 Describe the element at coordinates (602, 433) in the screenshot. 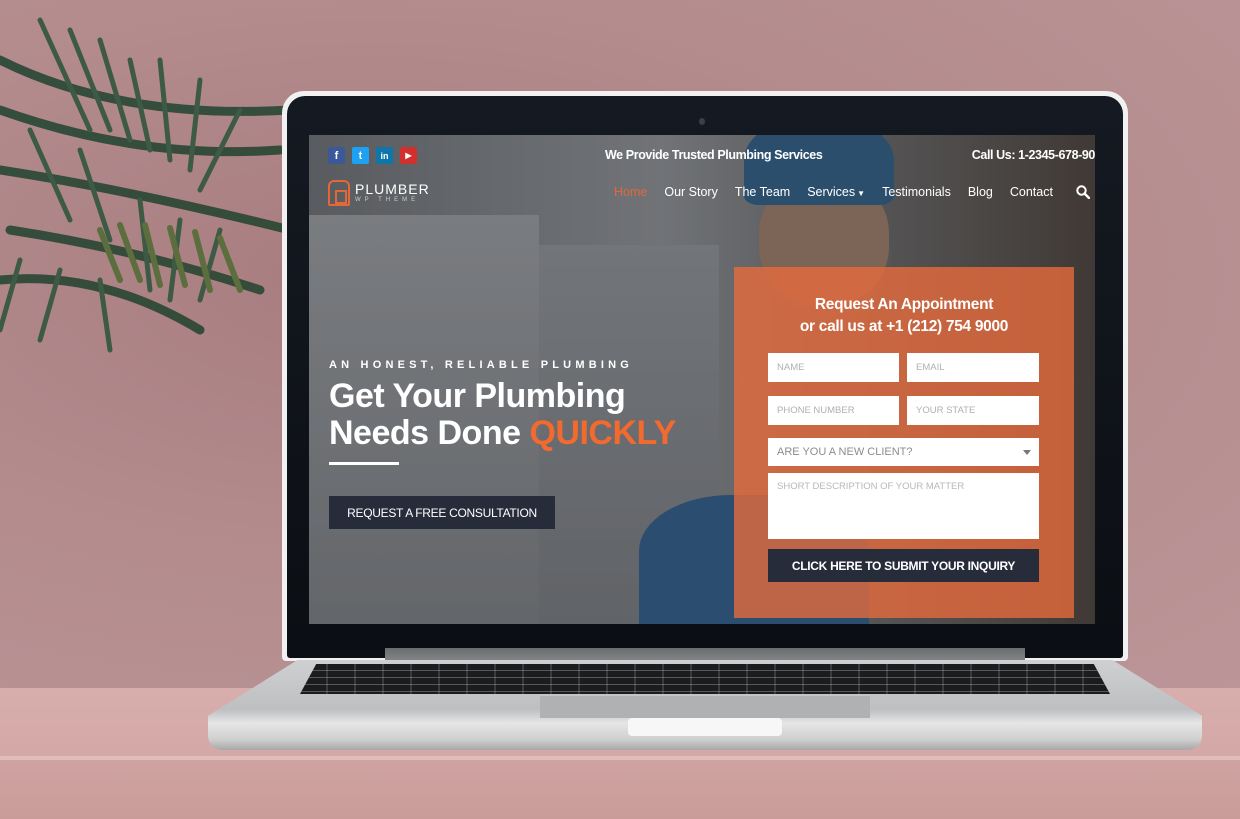

I see `hero-headline-accent: QUICKLY` at that location.